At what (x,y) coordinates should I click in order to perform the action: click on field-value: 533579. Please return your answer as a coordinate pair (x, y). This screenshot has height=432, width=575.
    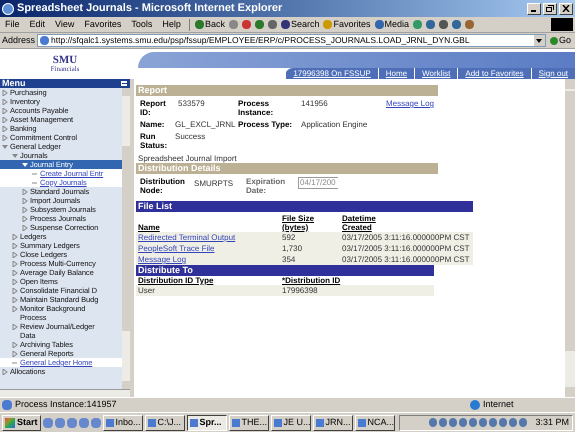
    Looking at the image, I should click on (191, 104).